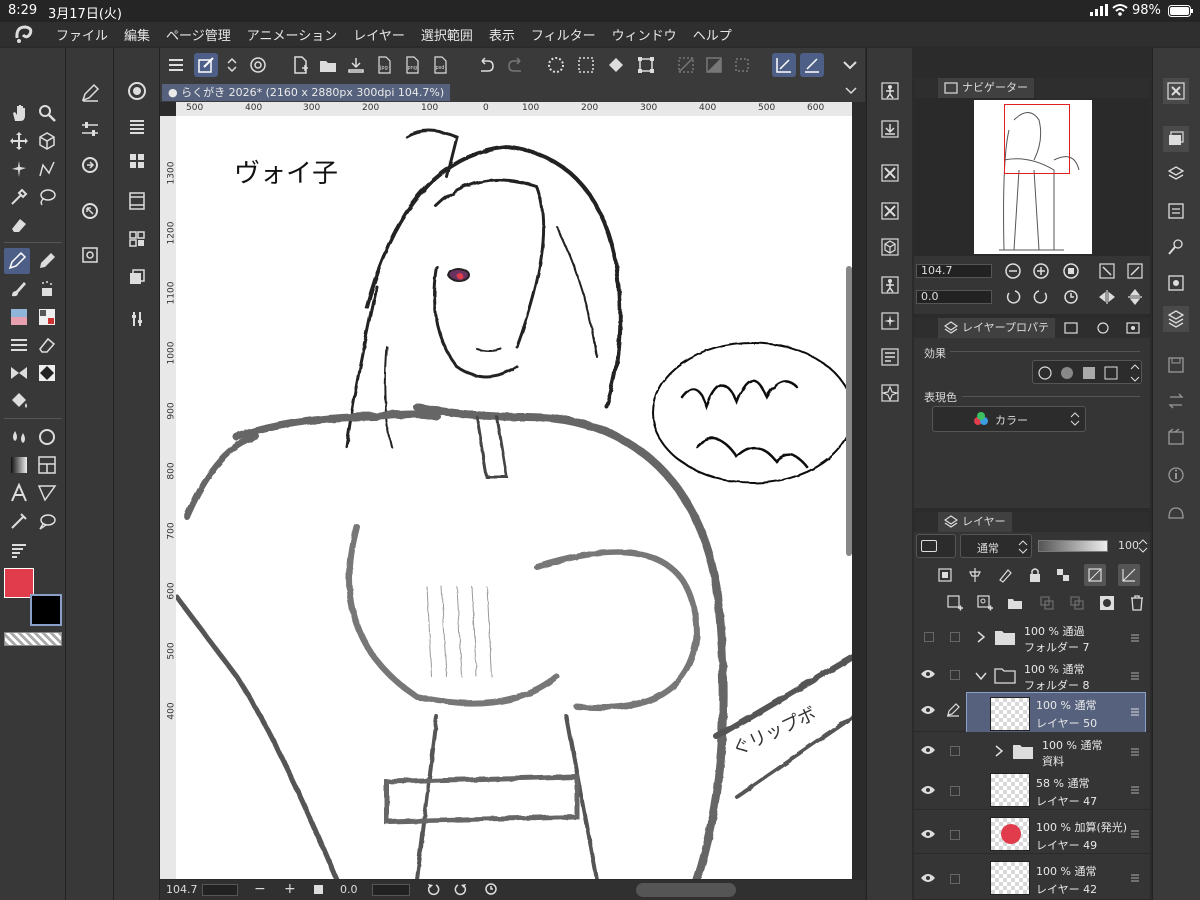 The width and height of the screenshot is (1200, 900). What do you see at coordinates (812, 65) in the screenshot?
I see `special-ruler-icon` at bounding box center [812, 65].